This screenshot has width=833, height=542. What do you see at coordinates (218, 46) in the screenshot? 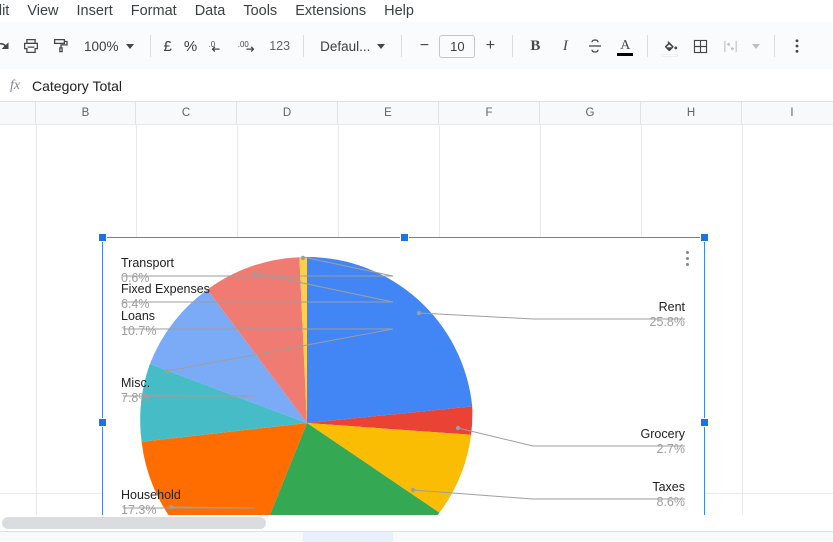
I see `decrease-decimal-button: .0` at bounding box center [218, 46].